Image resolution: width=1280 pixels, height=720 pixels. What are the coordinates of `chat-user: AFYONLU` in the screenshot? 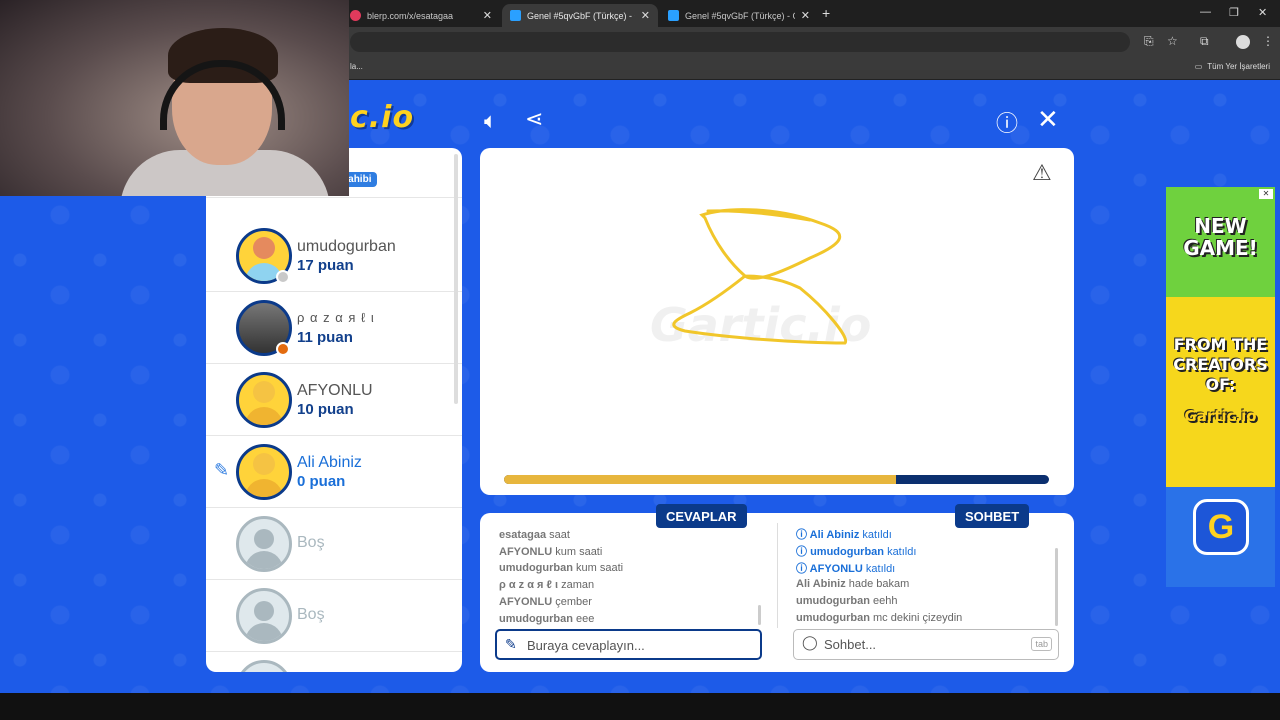 It's located at (836, 569).